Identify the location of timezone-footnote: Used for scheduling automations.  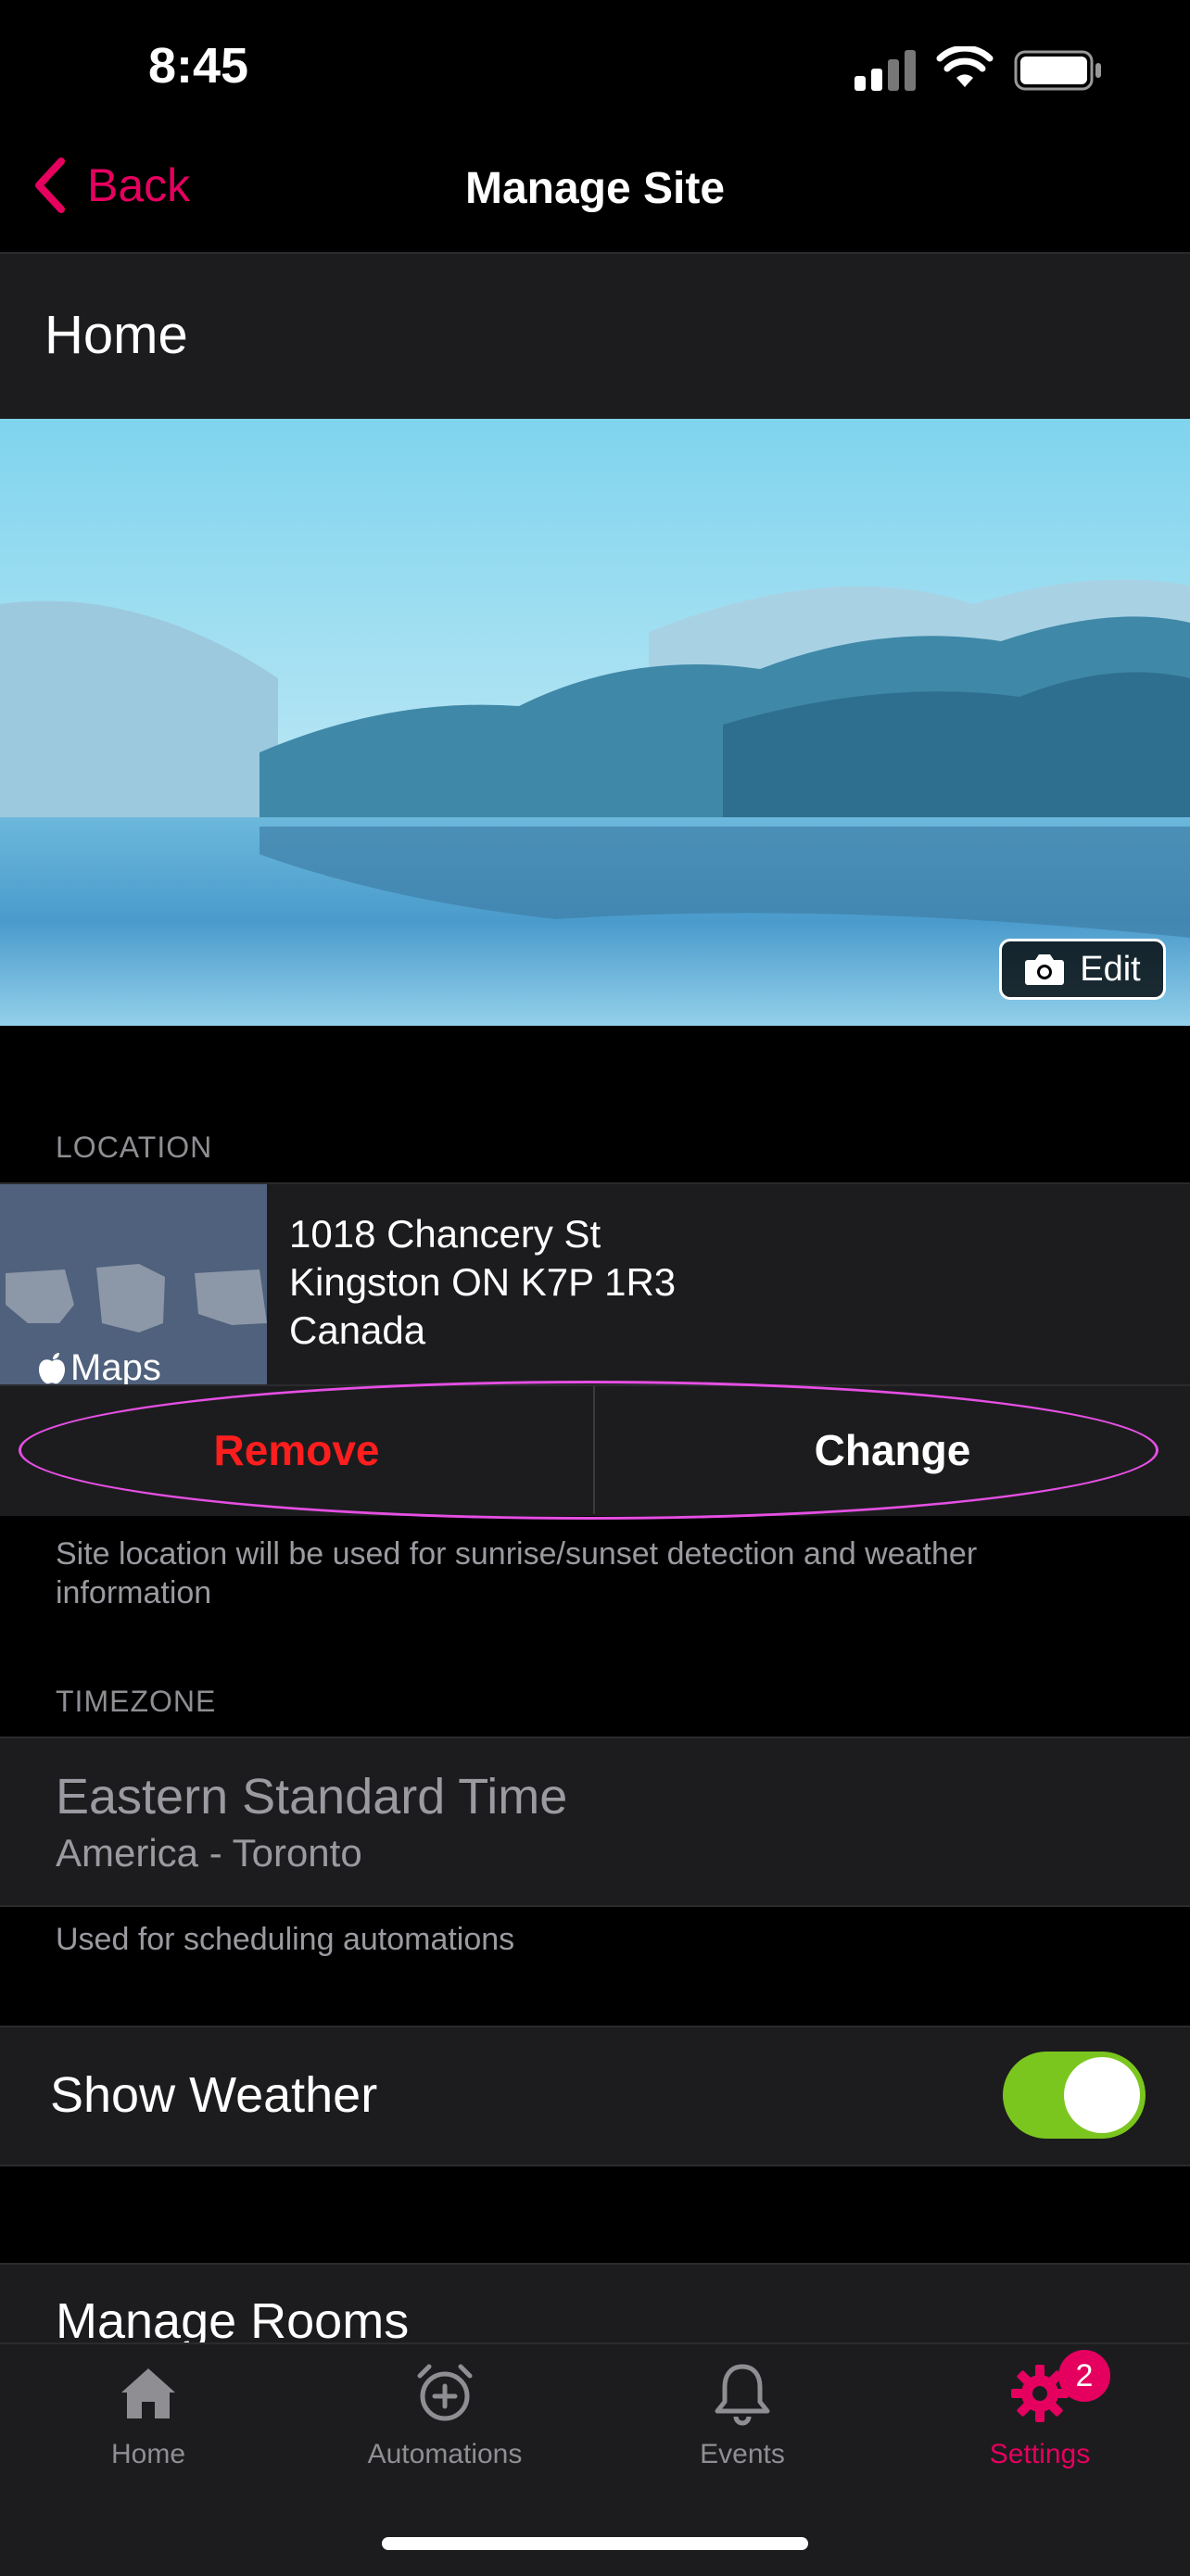
(285, 1939).